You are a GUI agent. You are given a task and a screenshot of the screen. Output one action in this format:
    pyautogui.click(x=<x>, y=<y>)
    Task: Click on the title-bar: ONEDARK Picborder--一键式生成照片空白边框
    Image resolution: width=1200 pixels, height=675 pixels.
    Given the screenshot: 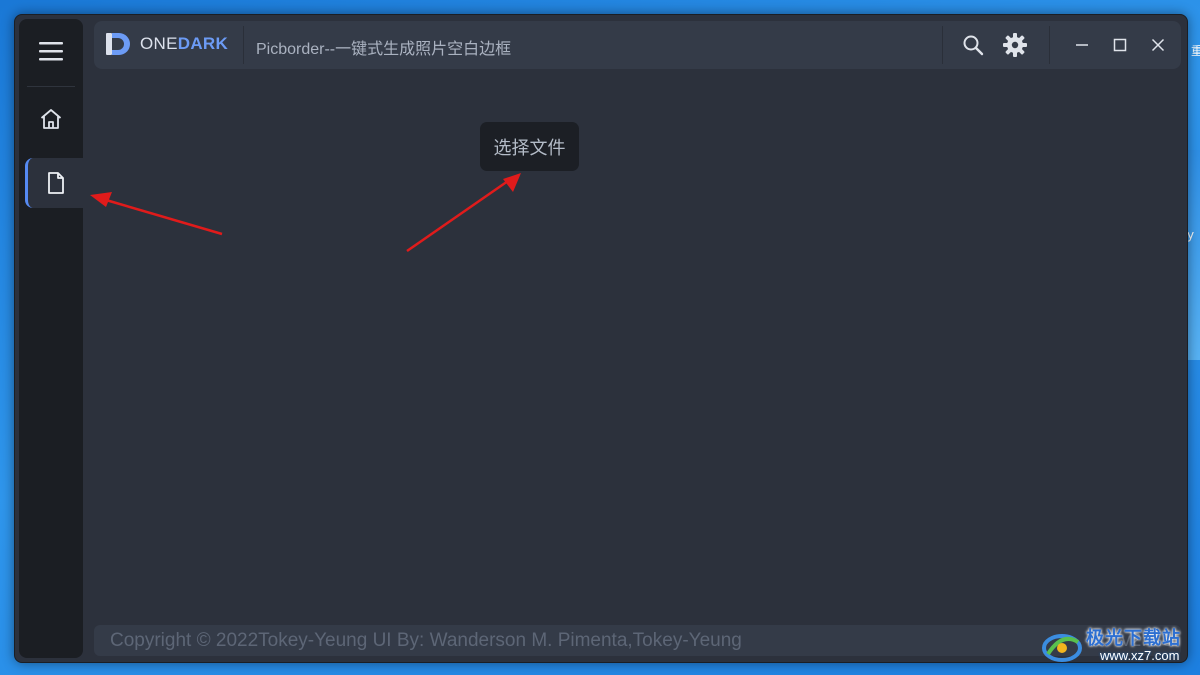 What is the action you would take?
    pyautogui.click(x=637, y=45)
    